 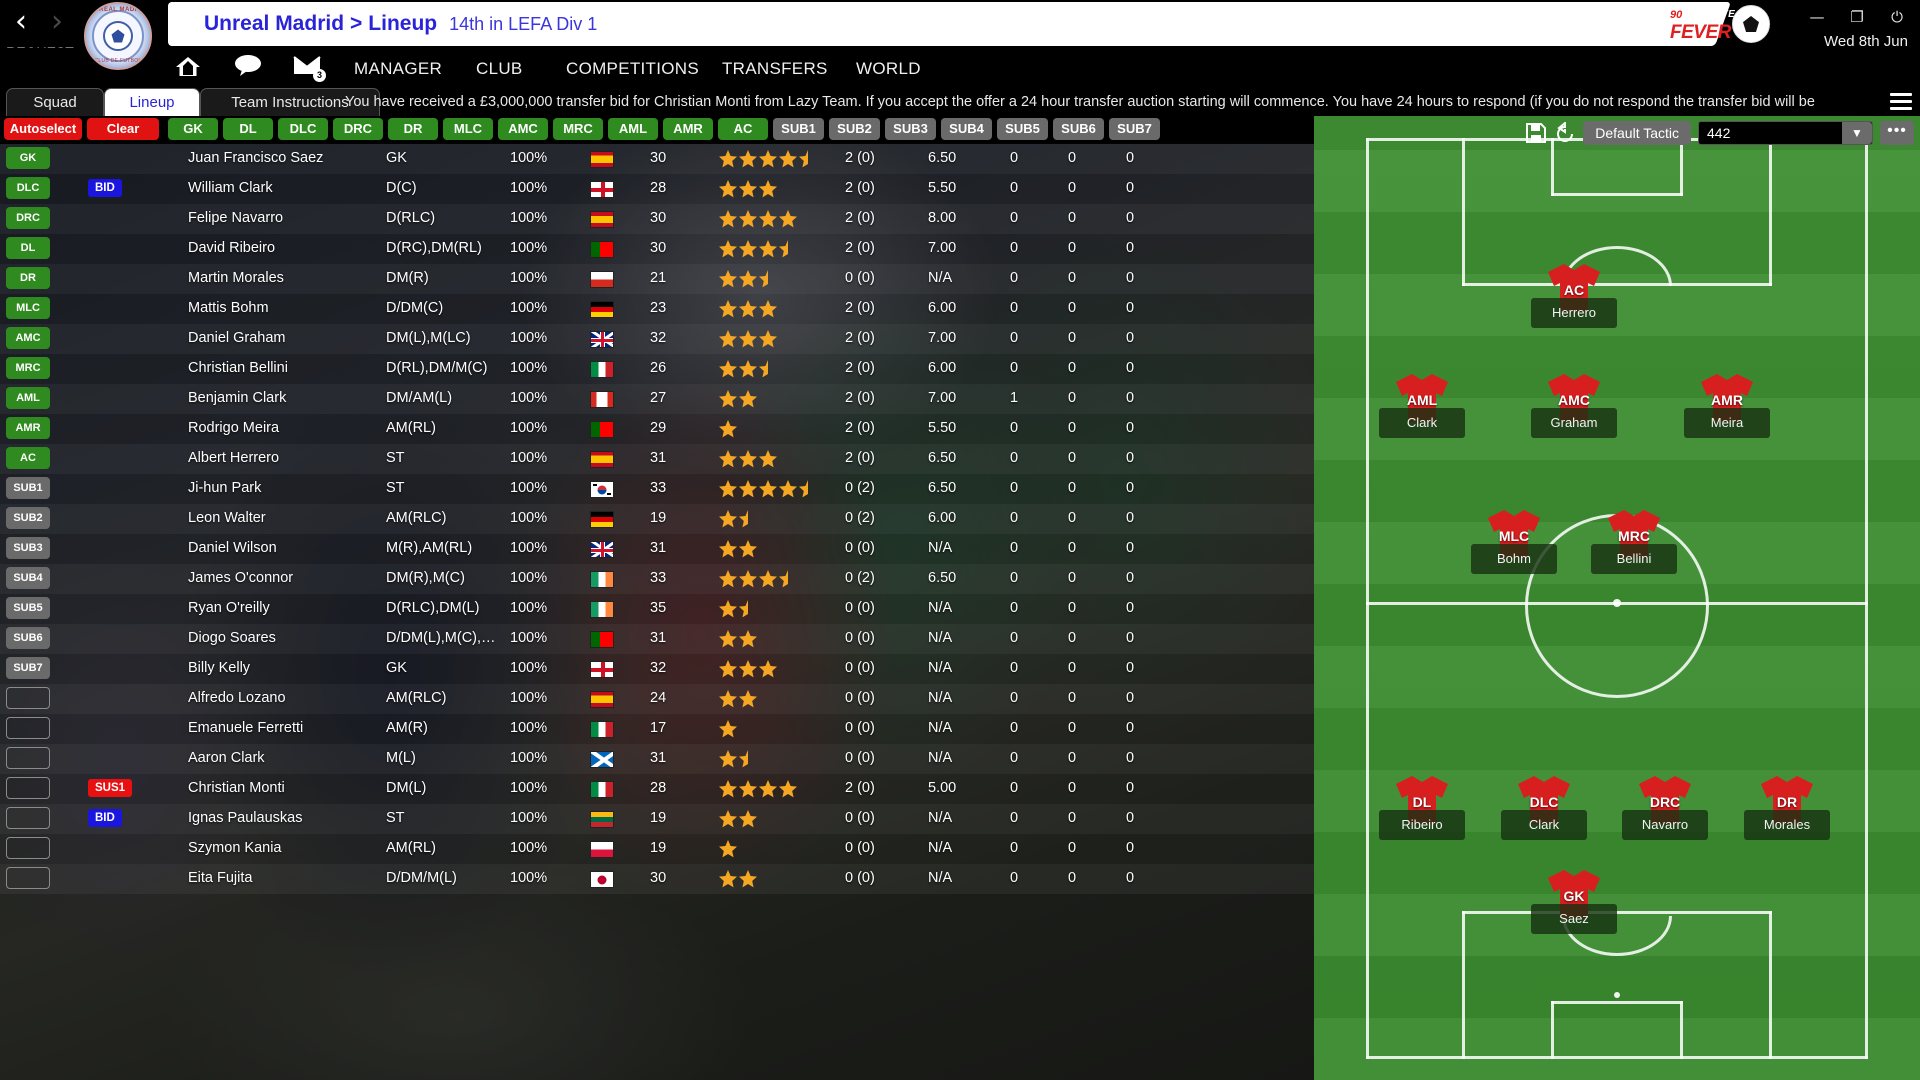 What do you see at coordinates (1637, 133) in the screenshot?
I see `default-tactic-button: Default Tactic` at bounding box center [1637, 133].